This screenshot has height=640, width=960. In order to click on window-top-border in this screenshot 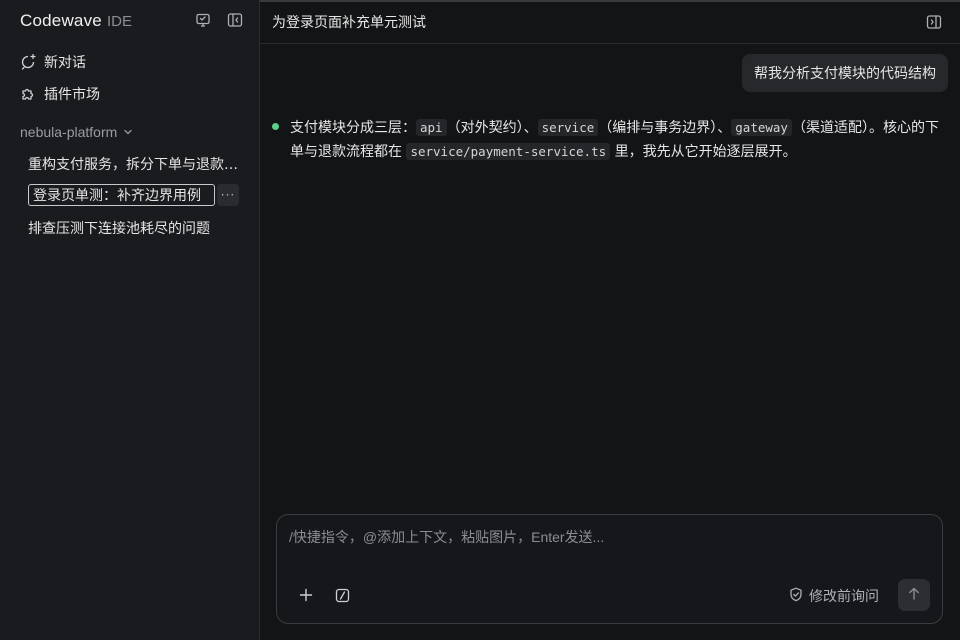, I will do `click(610, 1)`.